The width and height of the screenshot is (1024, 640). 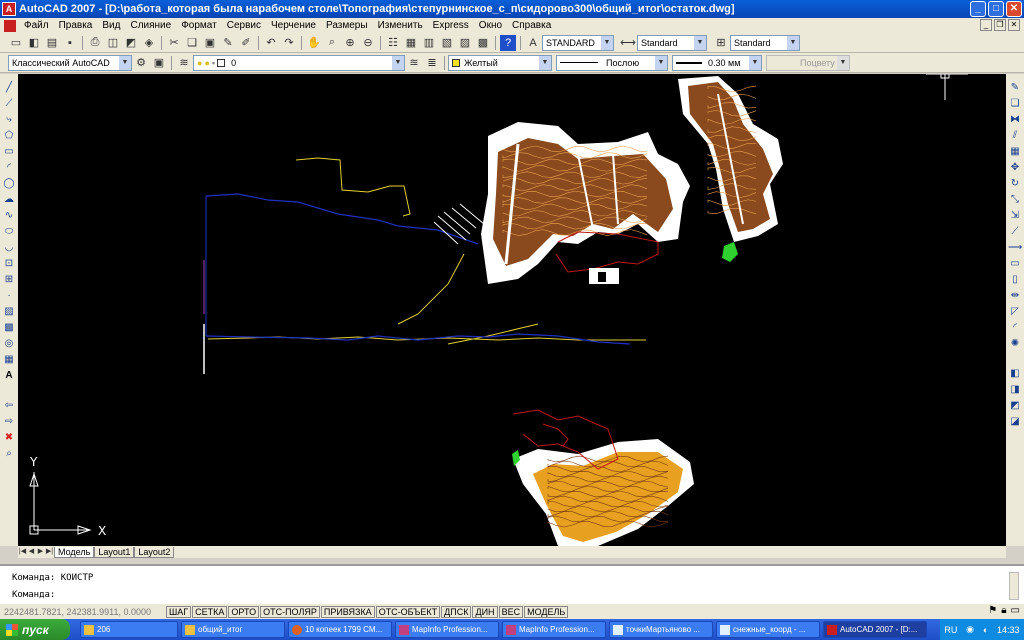 I want to click on break-icon: ▭, so click(x=1015, y=264).